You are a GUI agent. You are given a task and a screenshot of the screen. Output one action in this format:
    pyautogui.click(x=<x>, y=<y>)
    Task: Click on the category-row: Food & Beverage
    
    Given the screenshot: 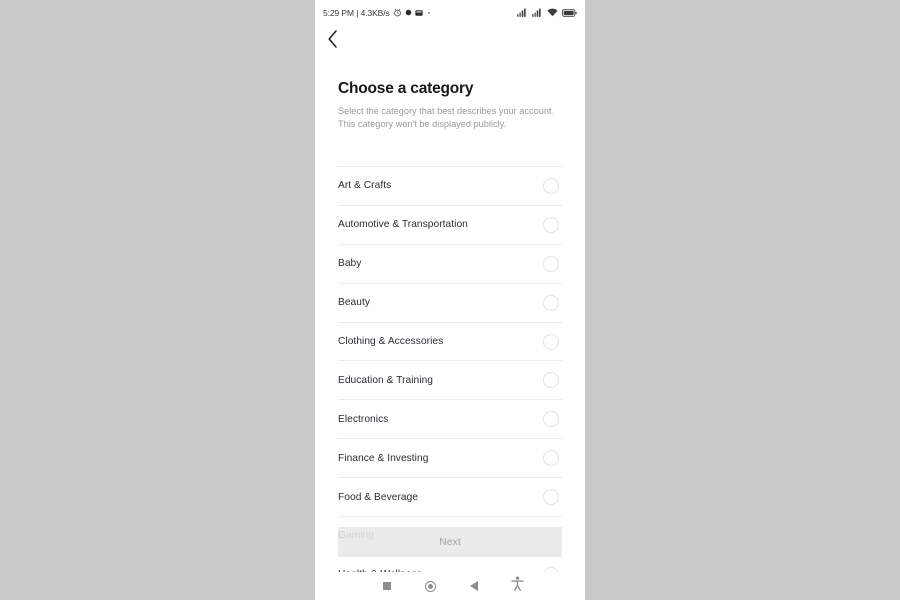 What is the action you would take?
    pyautogui.click(x=450, y=498)
    